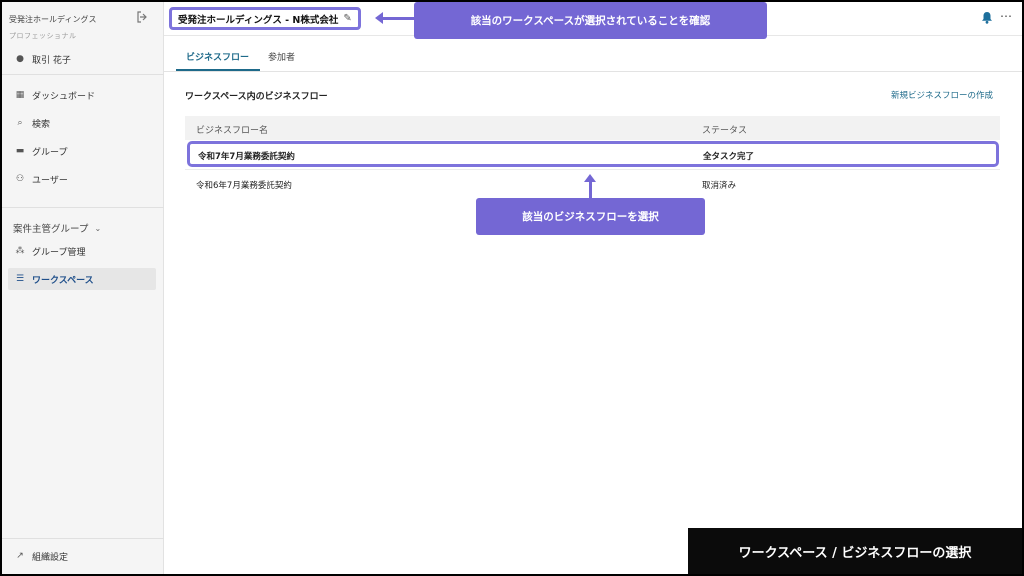  I want to click on org-name: 受発注ホールディングス, so click(53, 19).